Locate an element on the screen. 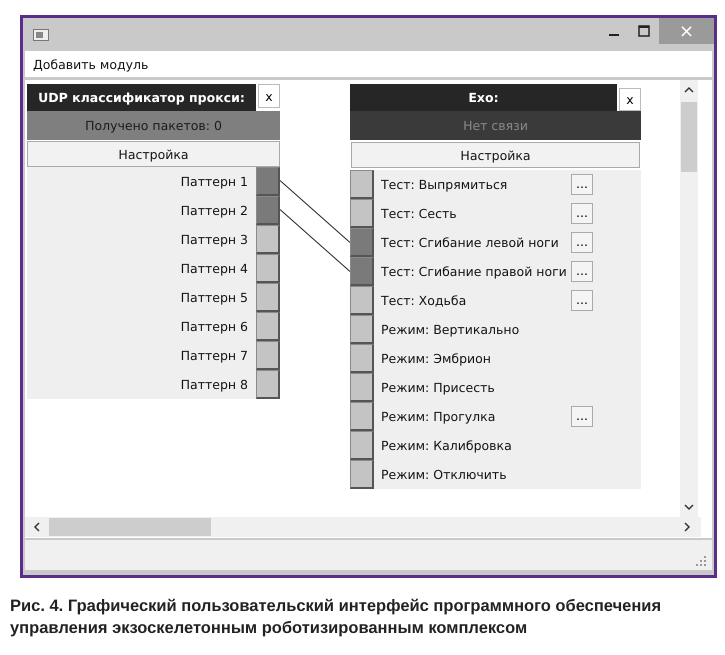  port-label: Режим: Вертикально is located at coordinates (450, 329).